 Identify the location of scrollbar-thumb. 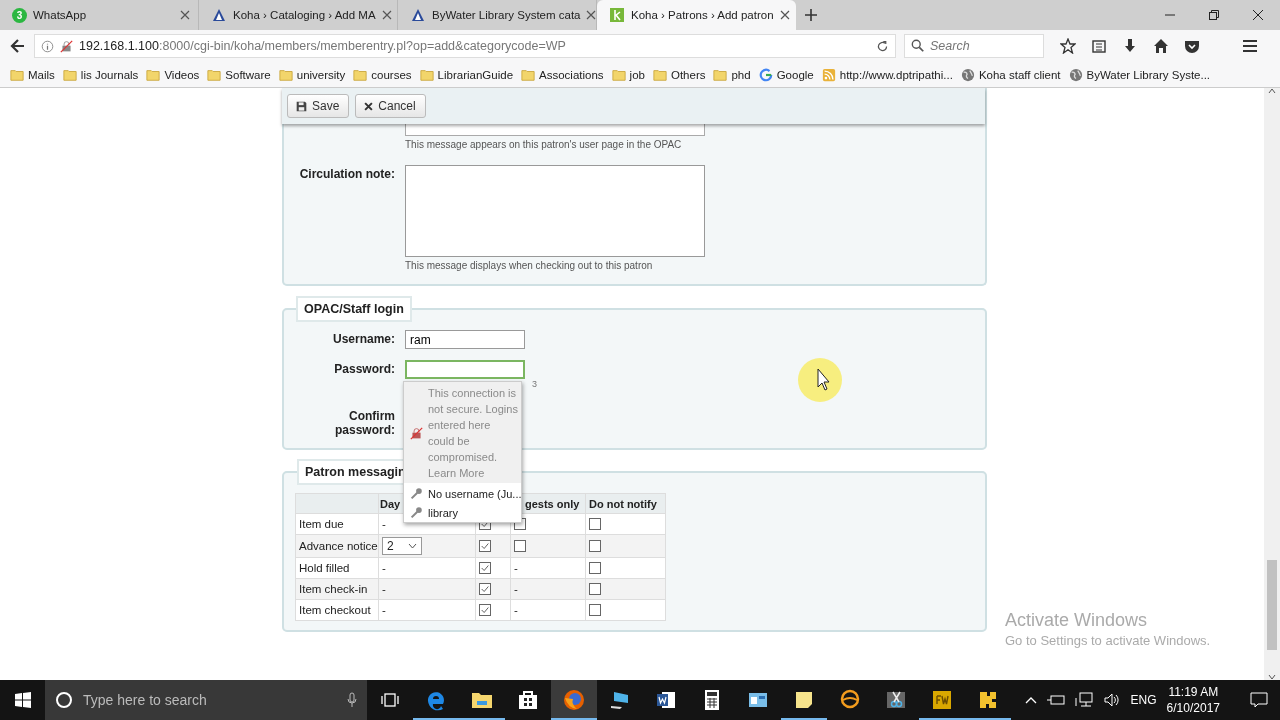
(1272, 605).